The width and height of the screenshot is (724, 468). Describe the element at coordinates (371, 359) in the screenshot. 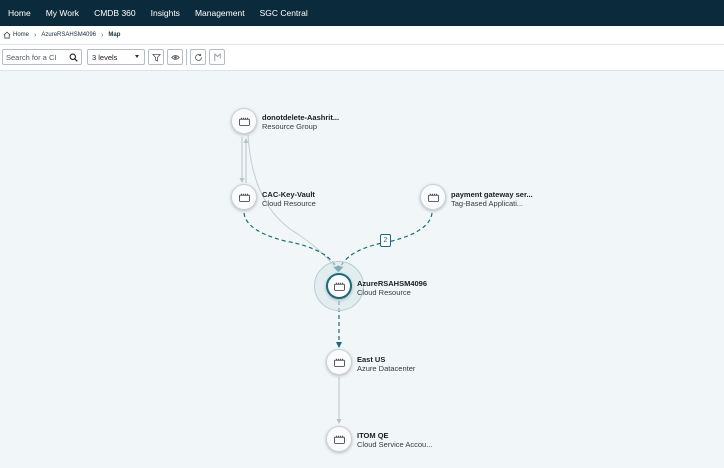

I see `ci-node-title: East US` at that location.